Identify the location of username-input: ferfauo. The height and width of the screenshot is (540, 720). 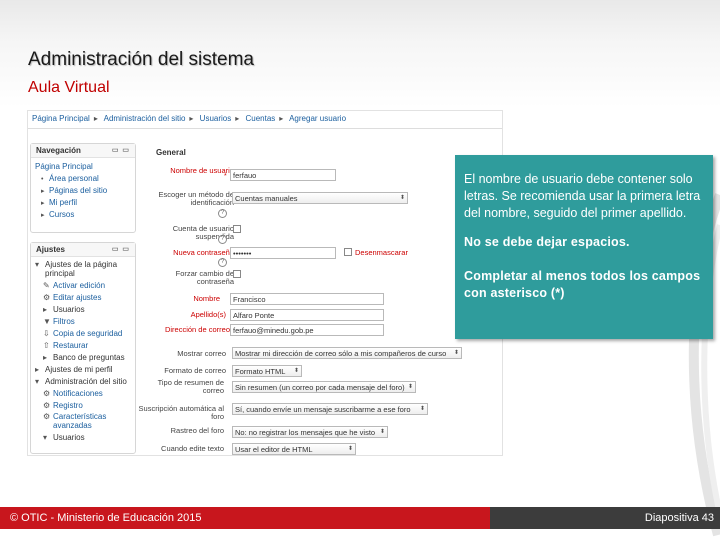
(283, 175).